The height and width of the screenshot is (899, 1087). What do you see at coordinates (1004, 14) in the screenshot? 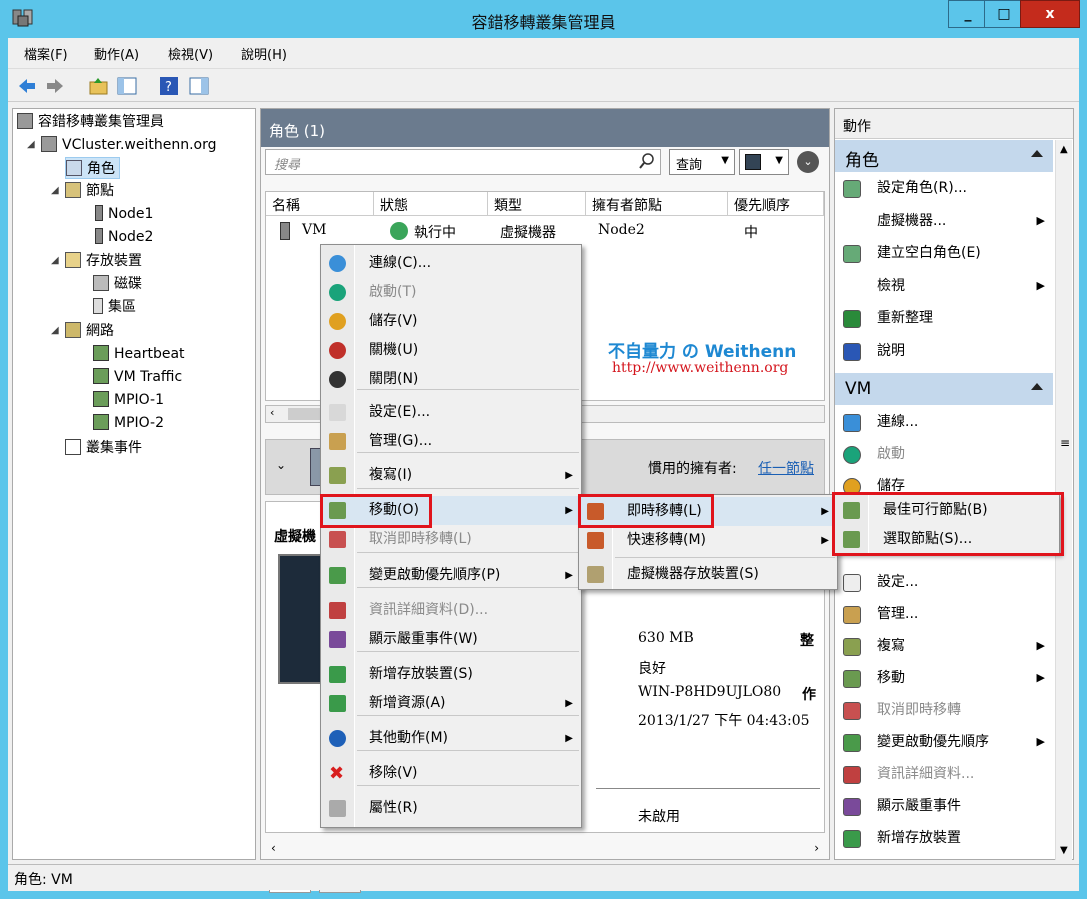
I see `maximize-button: □` at bounding box center [1004, 14].